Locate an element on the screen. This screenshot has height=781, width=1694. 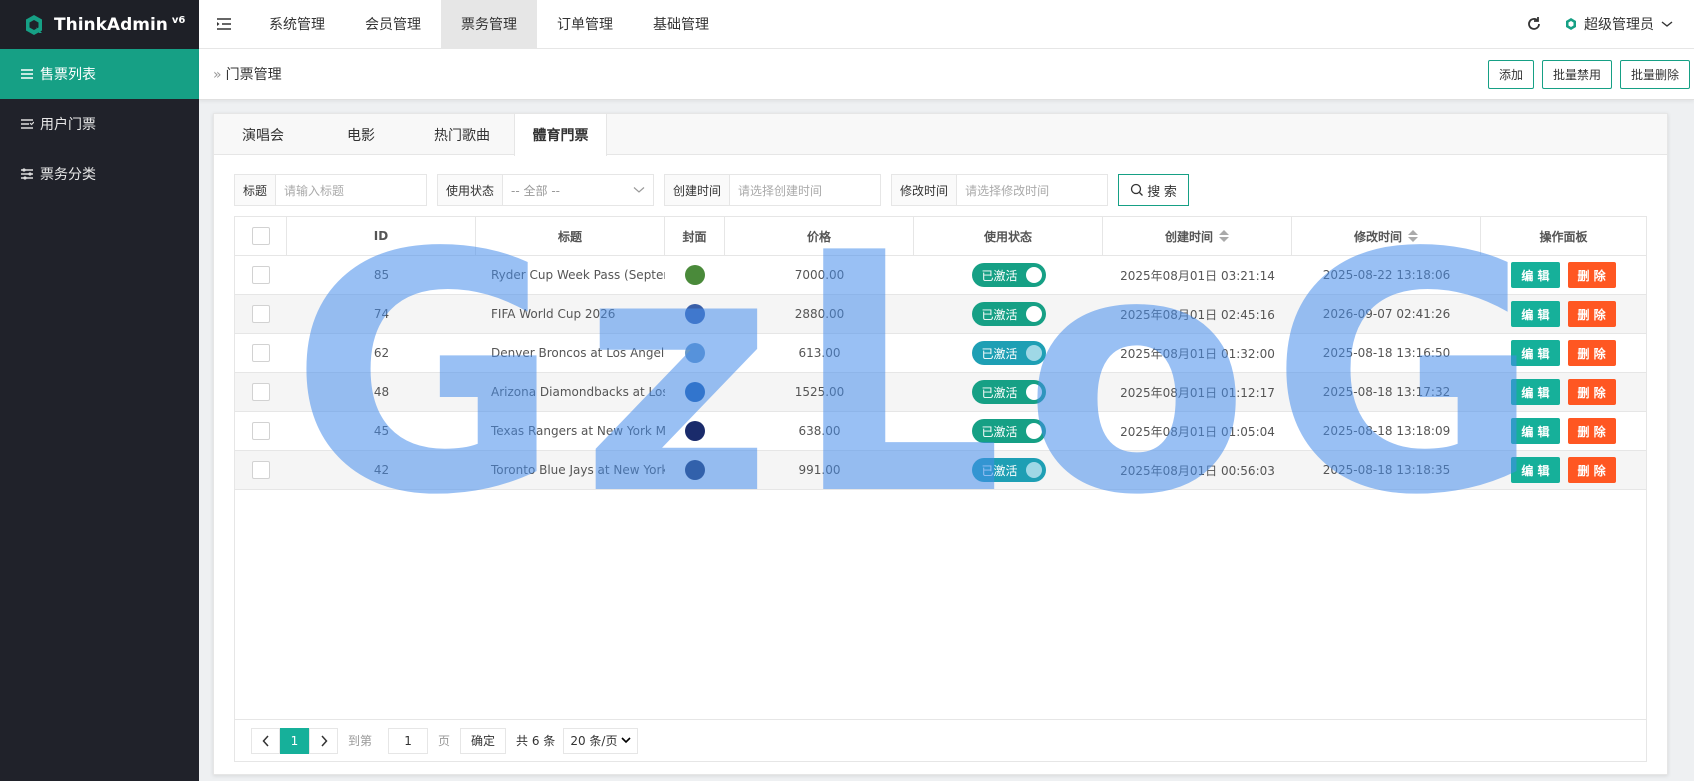
batch-disable-button: 批量禁用 is located at coordinates (1576, 74).